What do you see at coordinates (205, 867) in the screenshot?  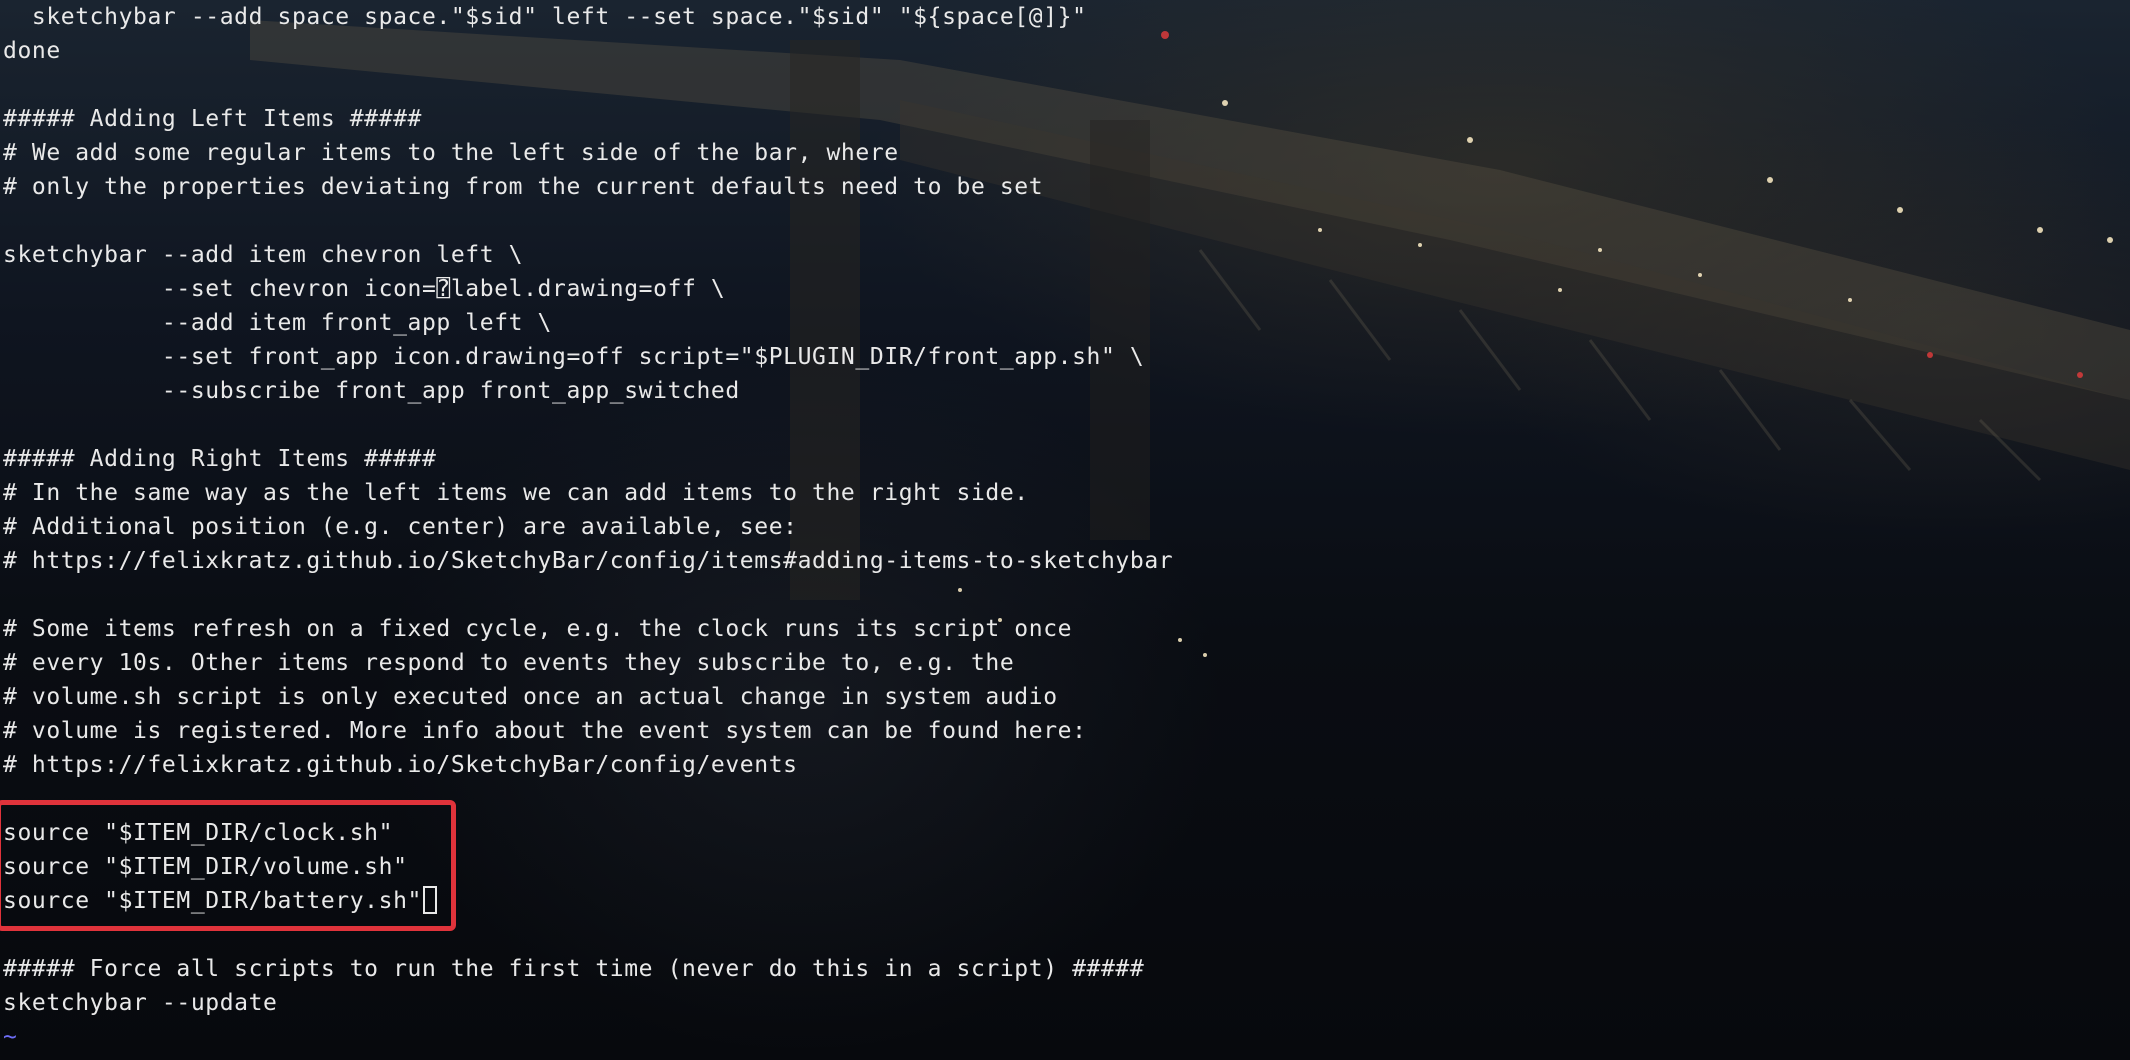 I see `code-line-text: source "$ITEM_DIR/volume.sh"` at bounding box center [205, 867].